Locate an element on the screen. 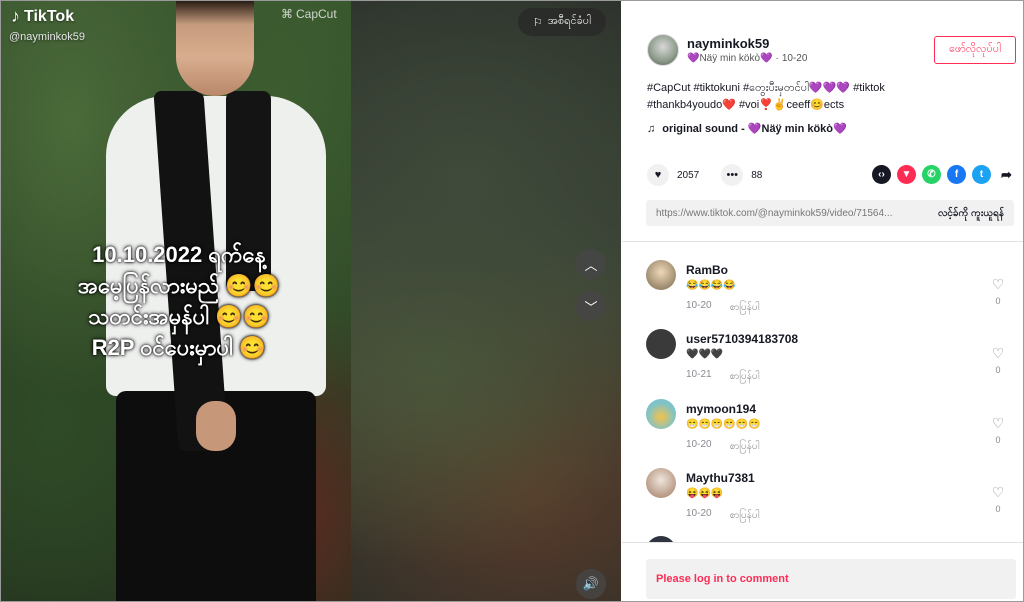 The width and height of the screenshot is (1024, 602). sound-link: ♫ original sound - 💜Näÿ min kökò💜 is located at coordinates (747, 129).